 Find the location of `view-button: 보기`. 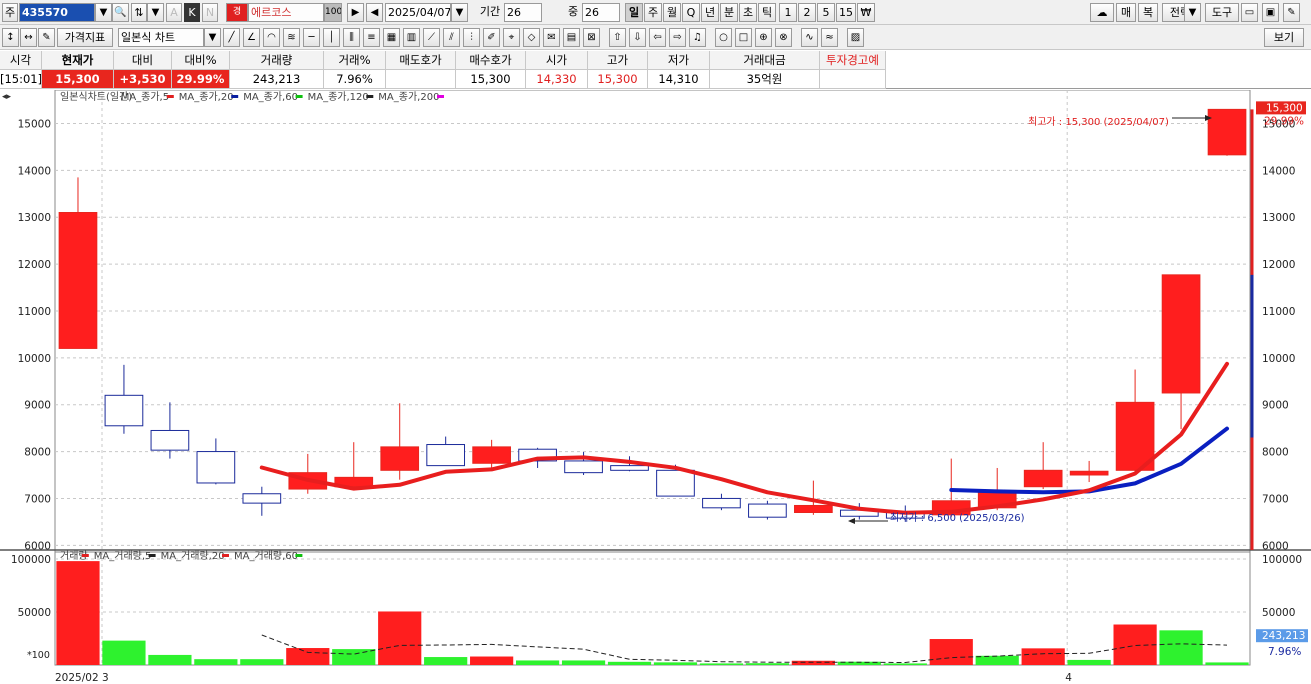

view-button: 보기 is located at coordinates (1284, 37).